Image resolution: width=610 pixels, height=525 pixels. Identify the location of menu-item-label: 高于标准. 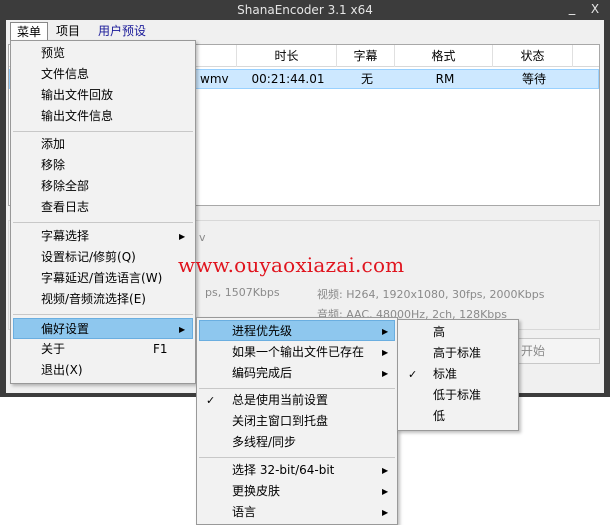
(457, 353).